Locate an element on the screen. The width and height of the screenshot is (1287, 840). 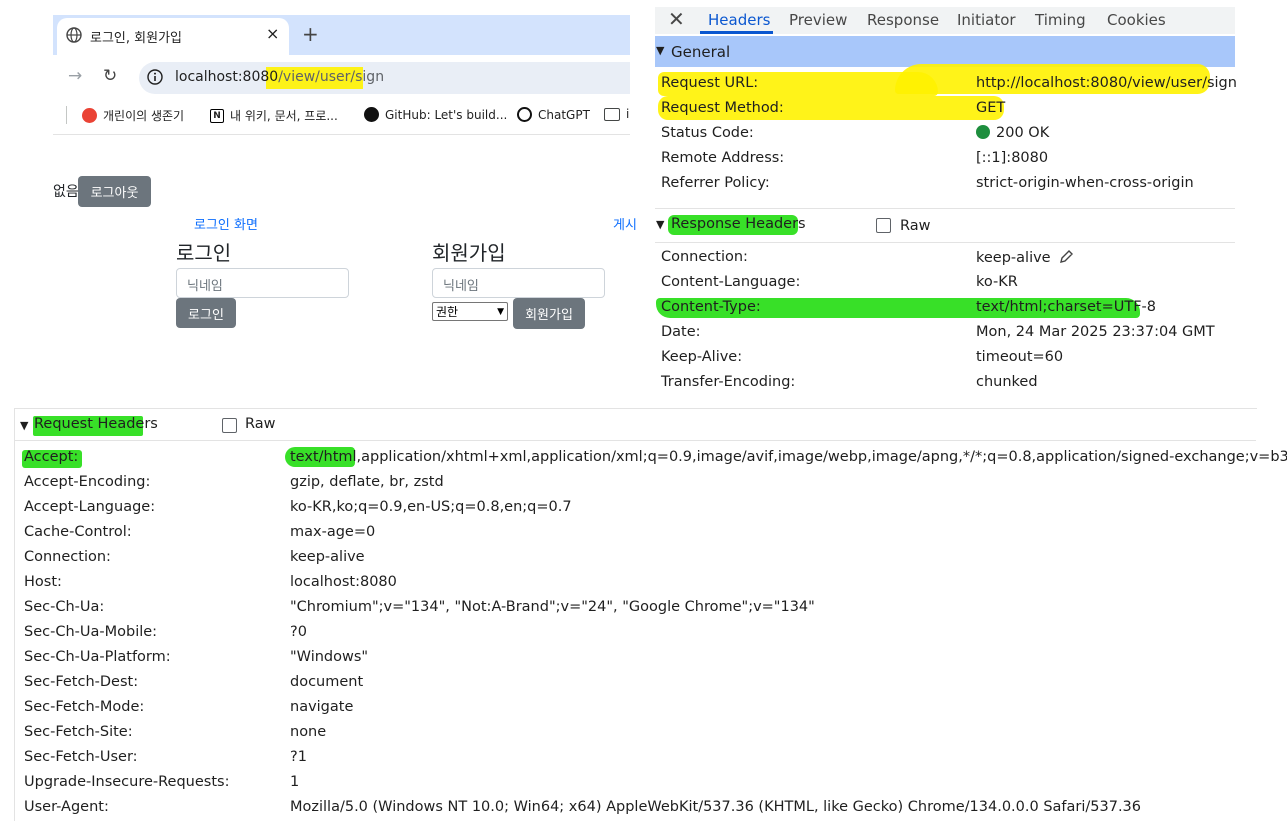
notion-icon: N is located at coordinates (217, 115).